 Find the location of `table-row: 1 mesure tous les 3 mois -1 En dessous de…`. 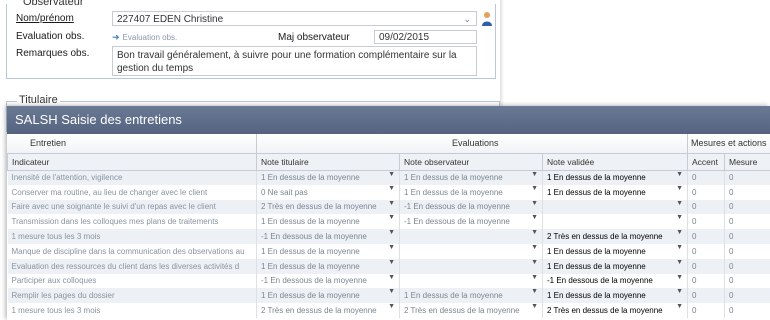

table-row: 1 mesure tous les 3 mois -1 En dessous de… is located at coordinates (388, 236).